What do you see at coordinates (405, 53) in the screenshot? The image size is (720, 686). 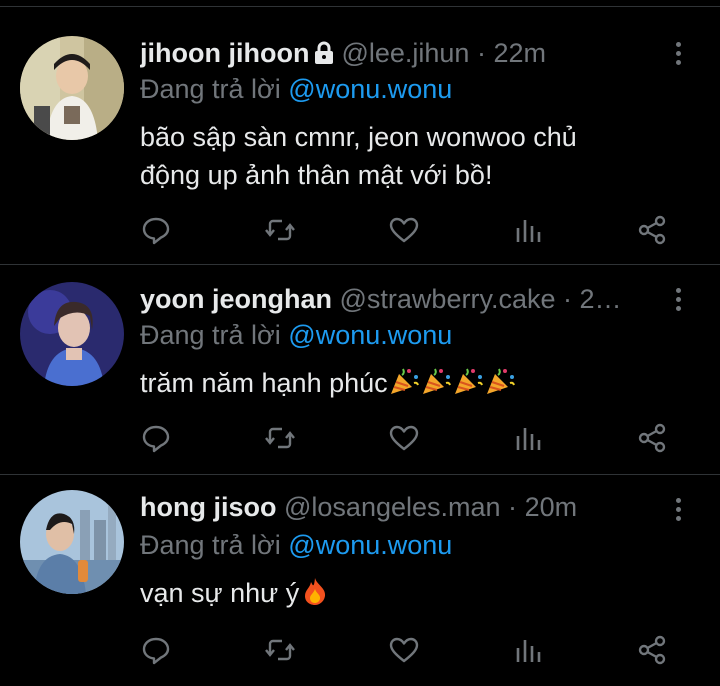 I see `handle: @lee.jihun` at bounding box center [405, 53].